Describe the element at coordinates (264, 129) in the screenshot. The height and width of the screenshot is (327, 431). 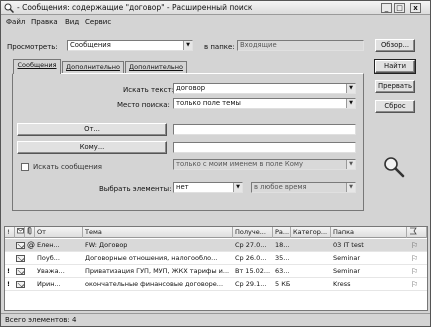
I see `from-input` at that location.